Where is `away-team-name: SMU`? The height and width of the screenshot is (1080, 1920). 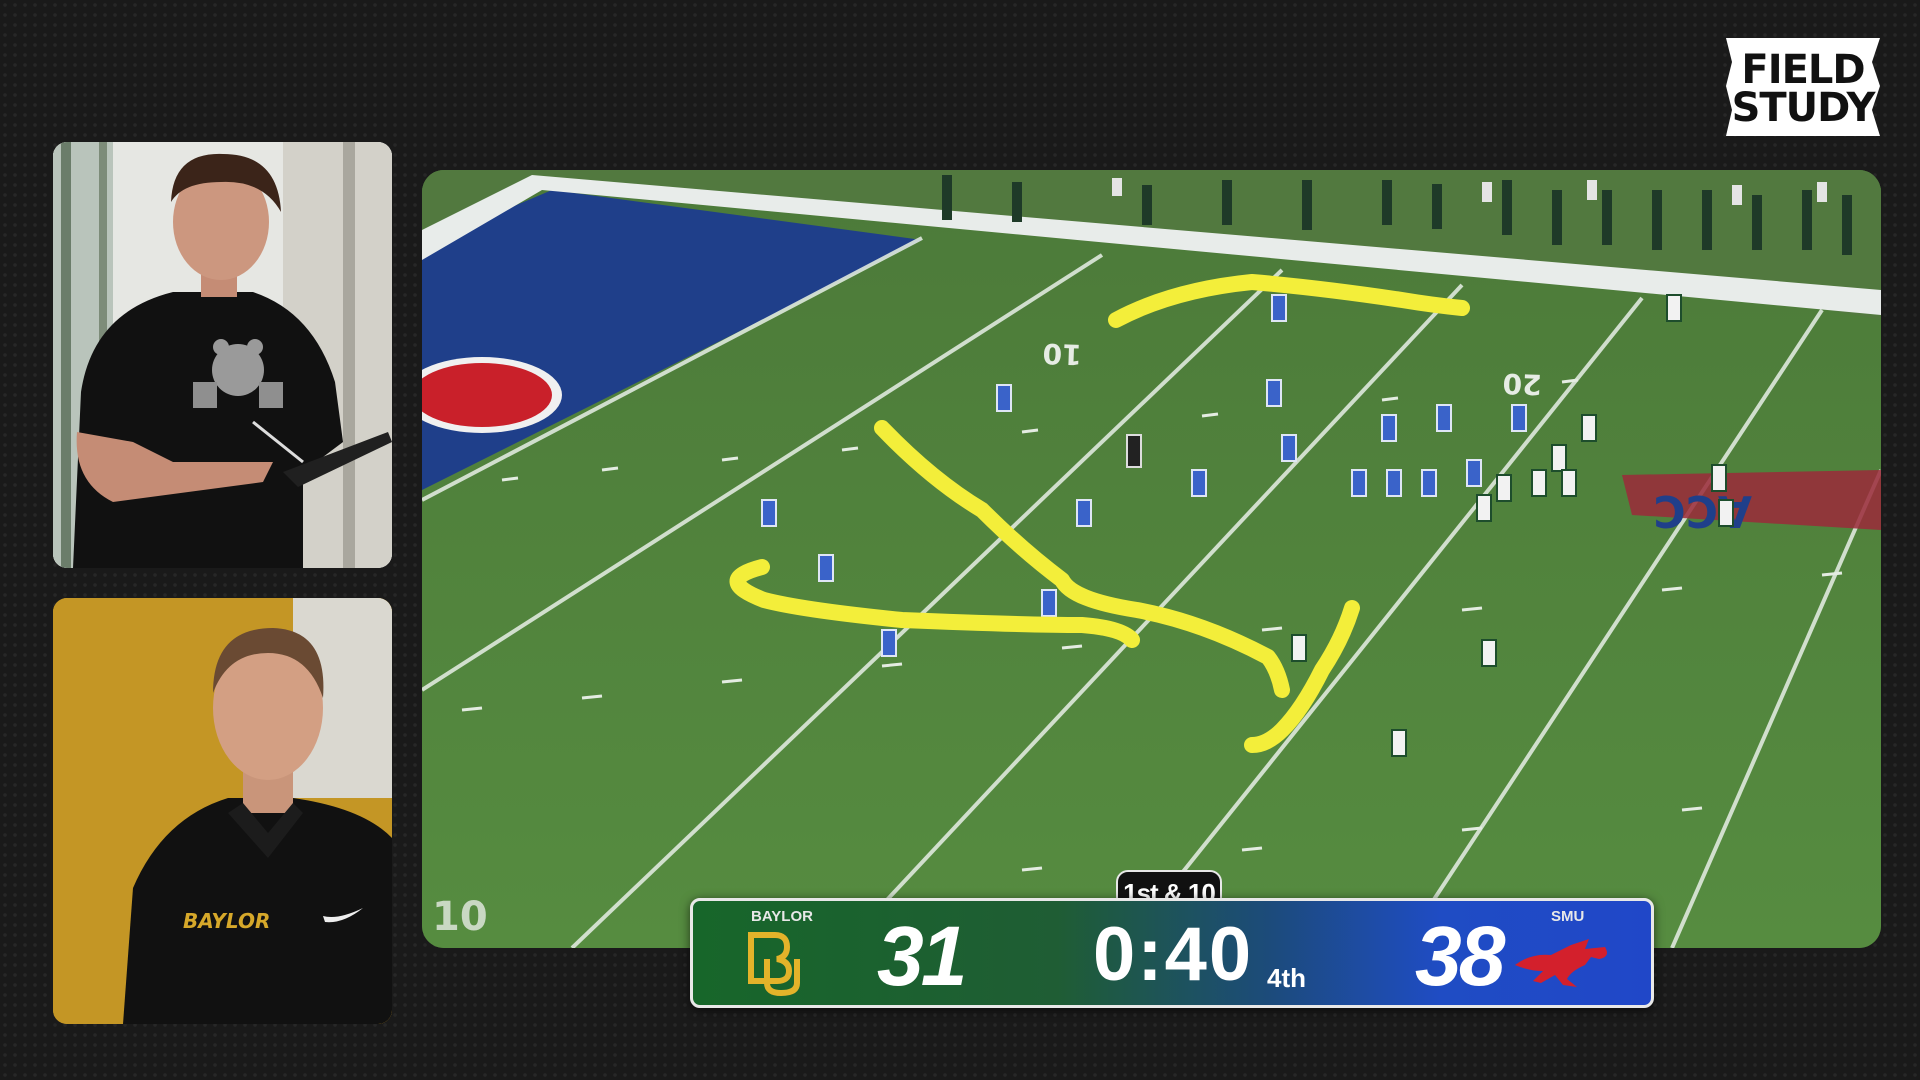 away-team-name: SMU is located at coordinates (1568, 916).